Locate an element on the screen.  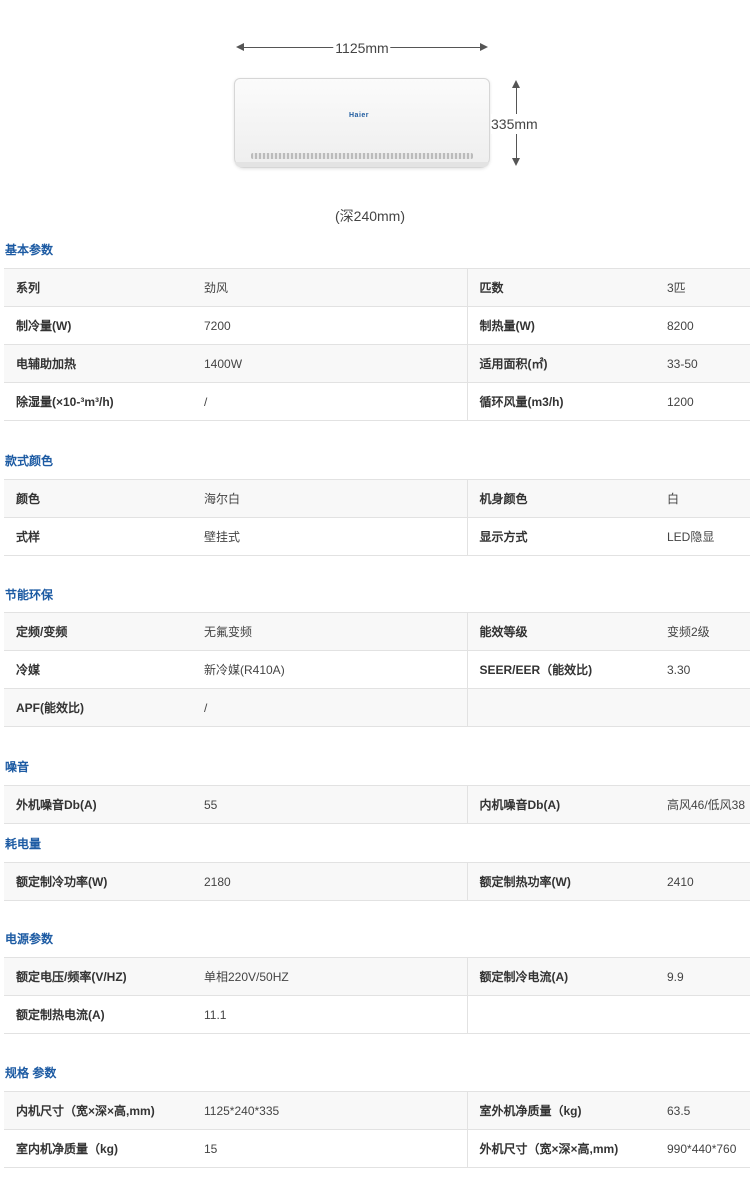
spec-table-noise: 外机噪音Db(A) 55 内机噪音Db(A) 高风46/低风38 is located at coordinates (377, 804).